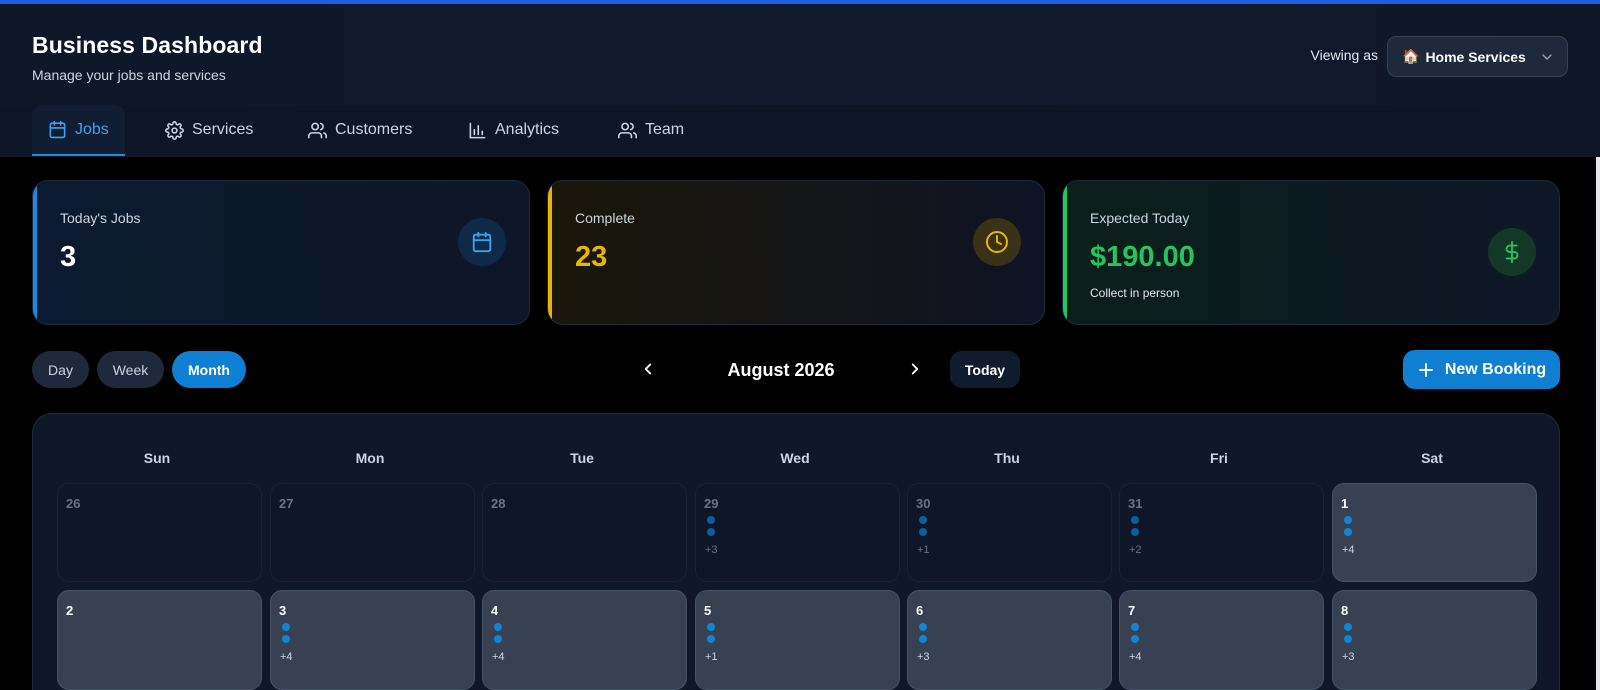 The image size is (1600, 690). I want to click on more-bookings-count: +1, so click(923, 550).